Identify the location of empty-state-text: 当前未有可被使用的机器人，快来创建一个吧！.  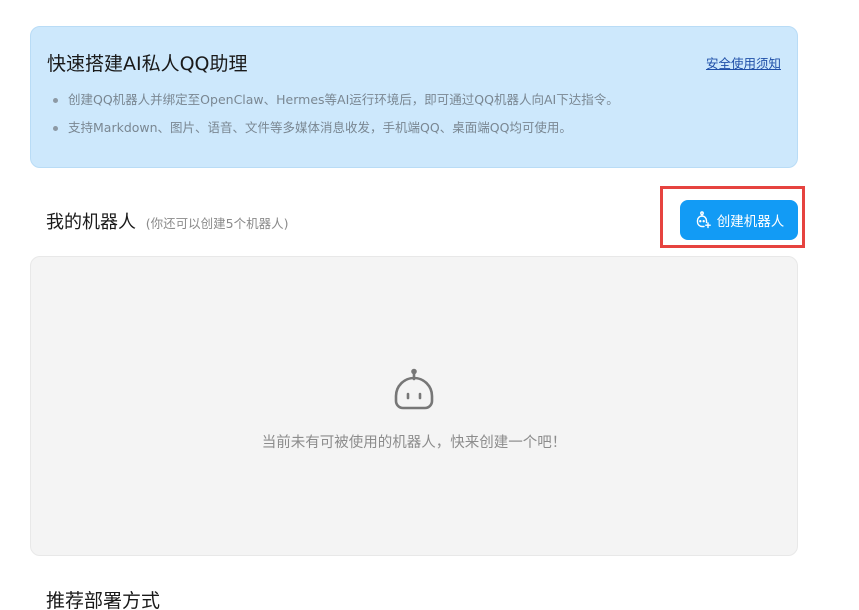
(414, 443).